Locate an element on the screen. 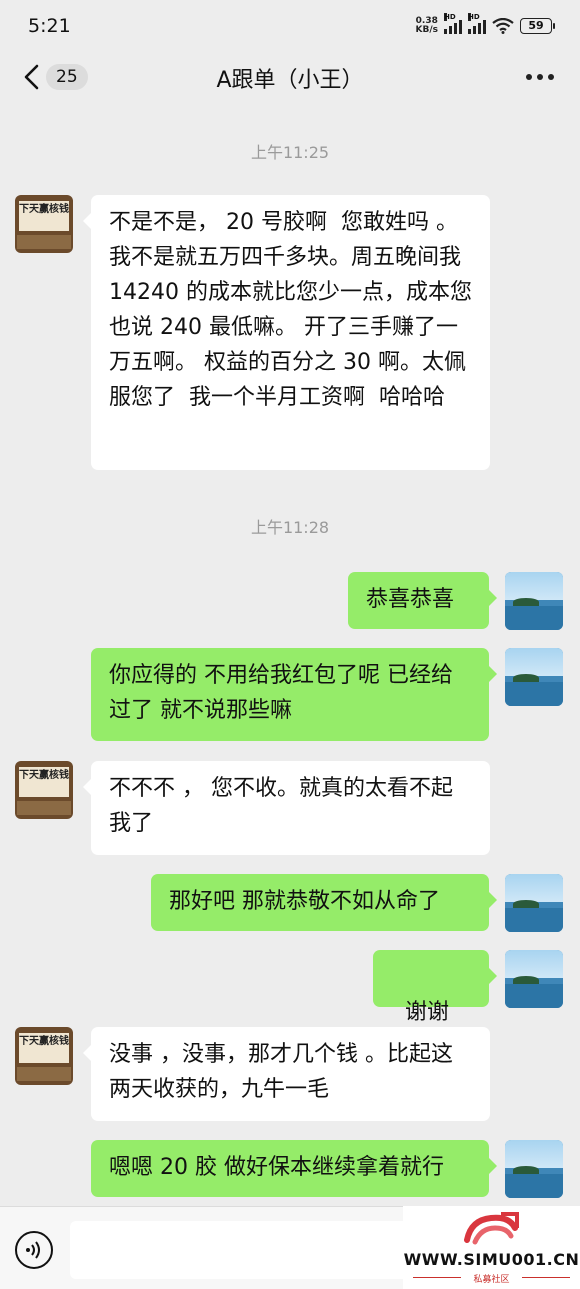 The height and width of the screenshot is (1289, 580). sent-message-bubble: 恭喜恭喜 is located at coordinates (422, 600).